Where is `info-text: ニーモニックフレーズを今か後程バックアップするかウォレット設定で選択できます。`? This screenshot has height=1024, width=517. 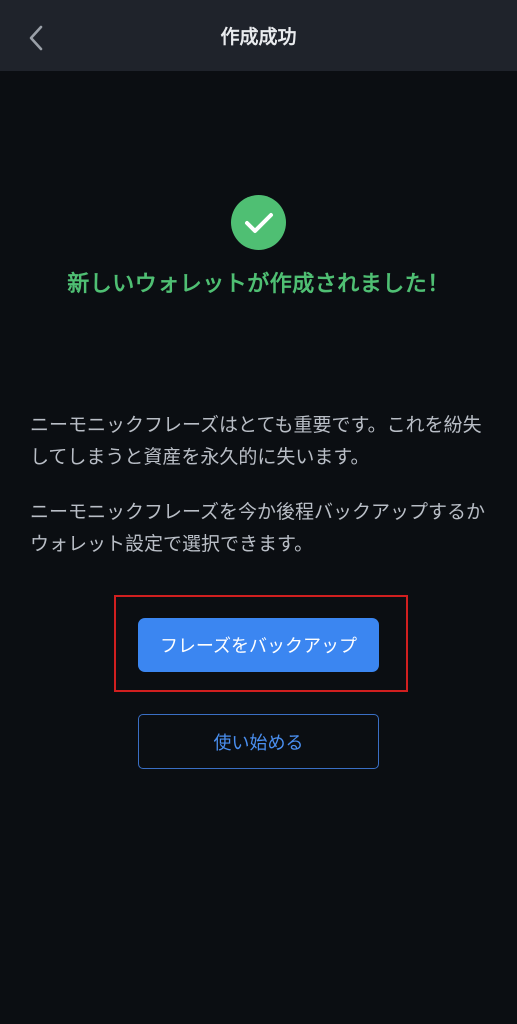
info-text: ニーモニックフレーズを今か後程バックアップするかウォレット設定で選択できます。 is located at coordinates (258, 528).